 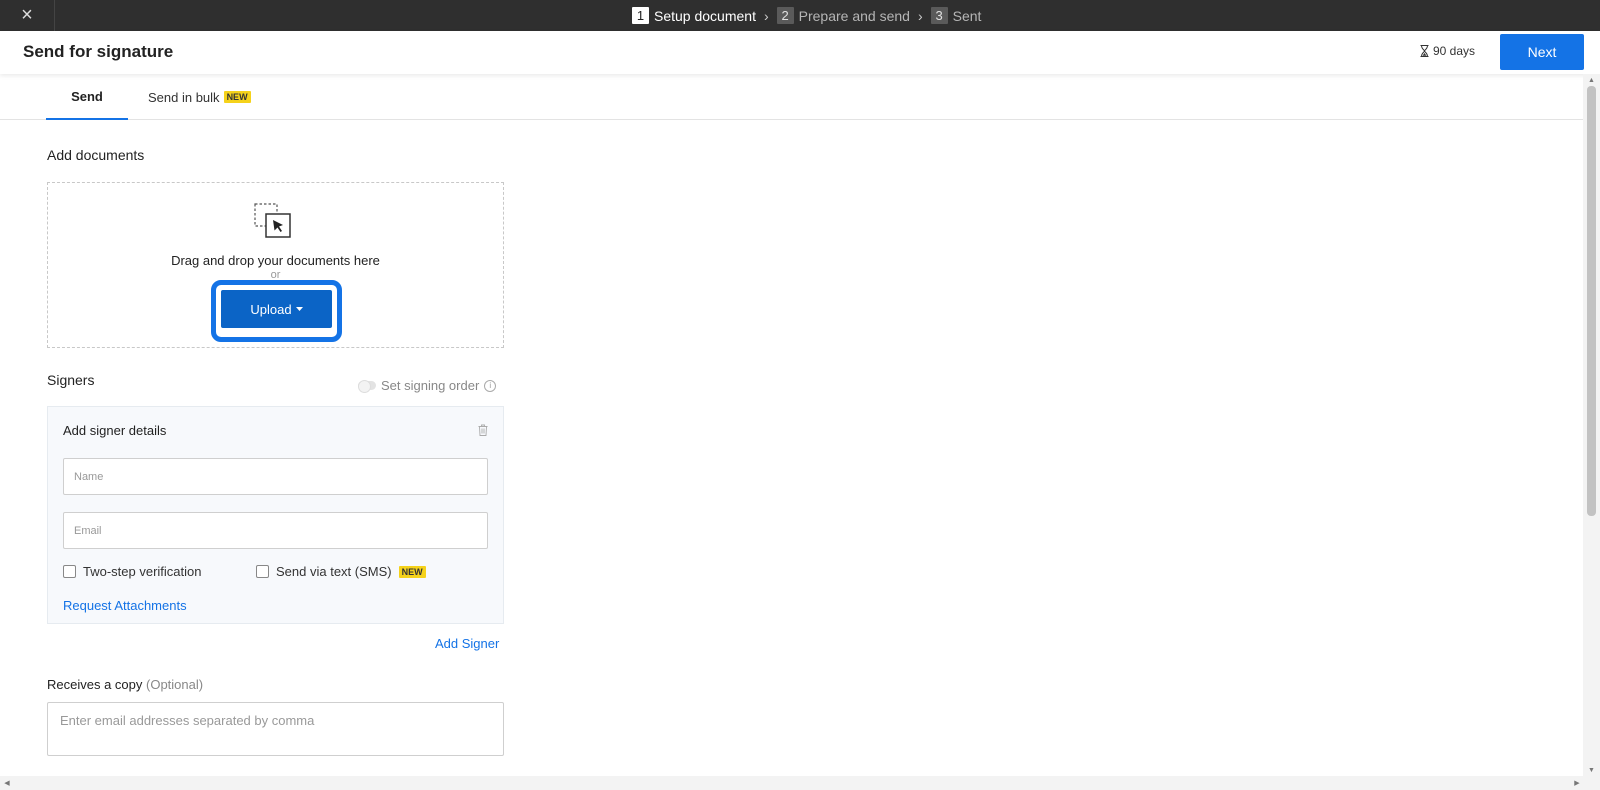 I want to click on scroll-up-icon: ▲, so click(x=1591, y=80).